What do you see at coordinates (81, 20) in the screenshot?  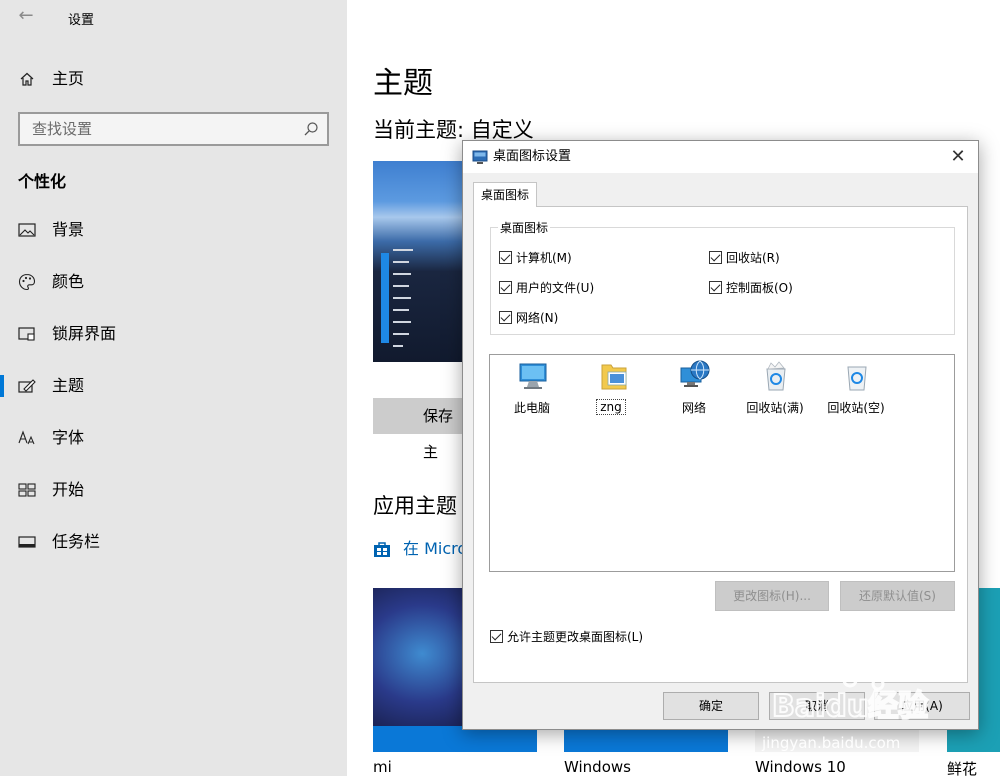 I see `app-title: 设置` at bounding box center [81, 20].